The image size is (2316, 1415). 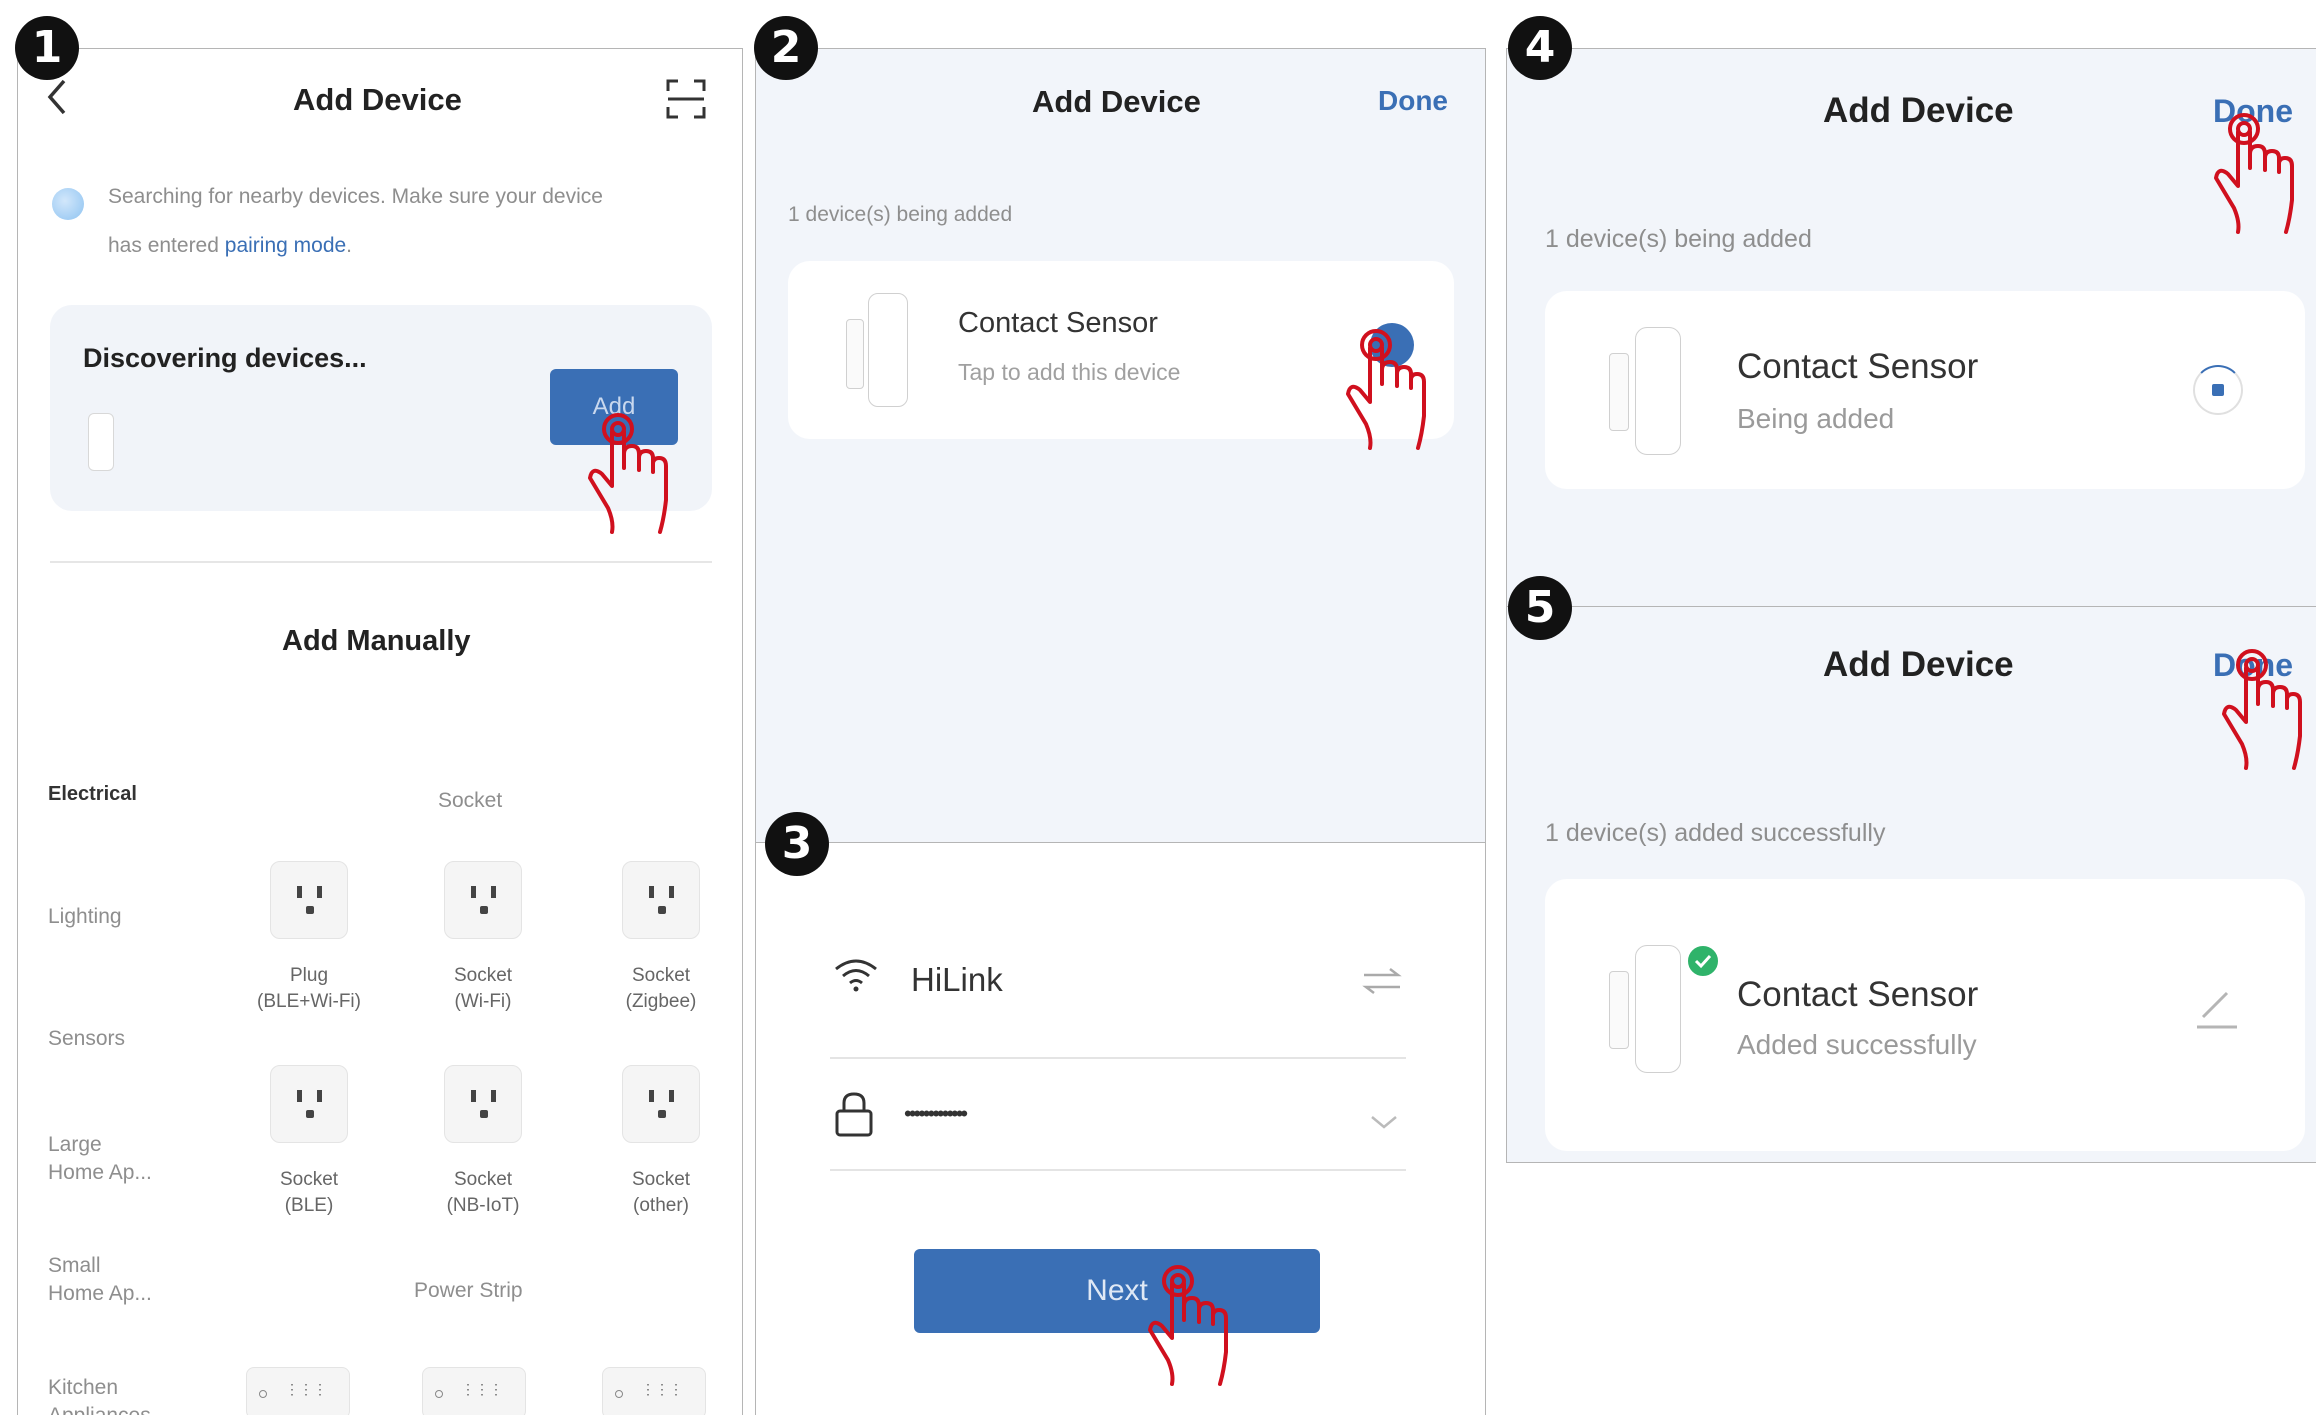 I want to click on step-badge-4: 4, so click(x=1540, y=48).